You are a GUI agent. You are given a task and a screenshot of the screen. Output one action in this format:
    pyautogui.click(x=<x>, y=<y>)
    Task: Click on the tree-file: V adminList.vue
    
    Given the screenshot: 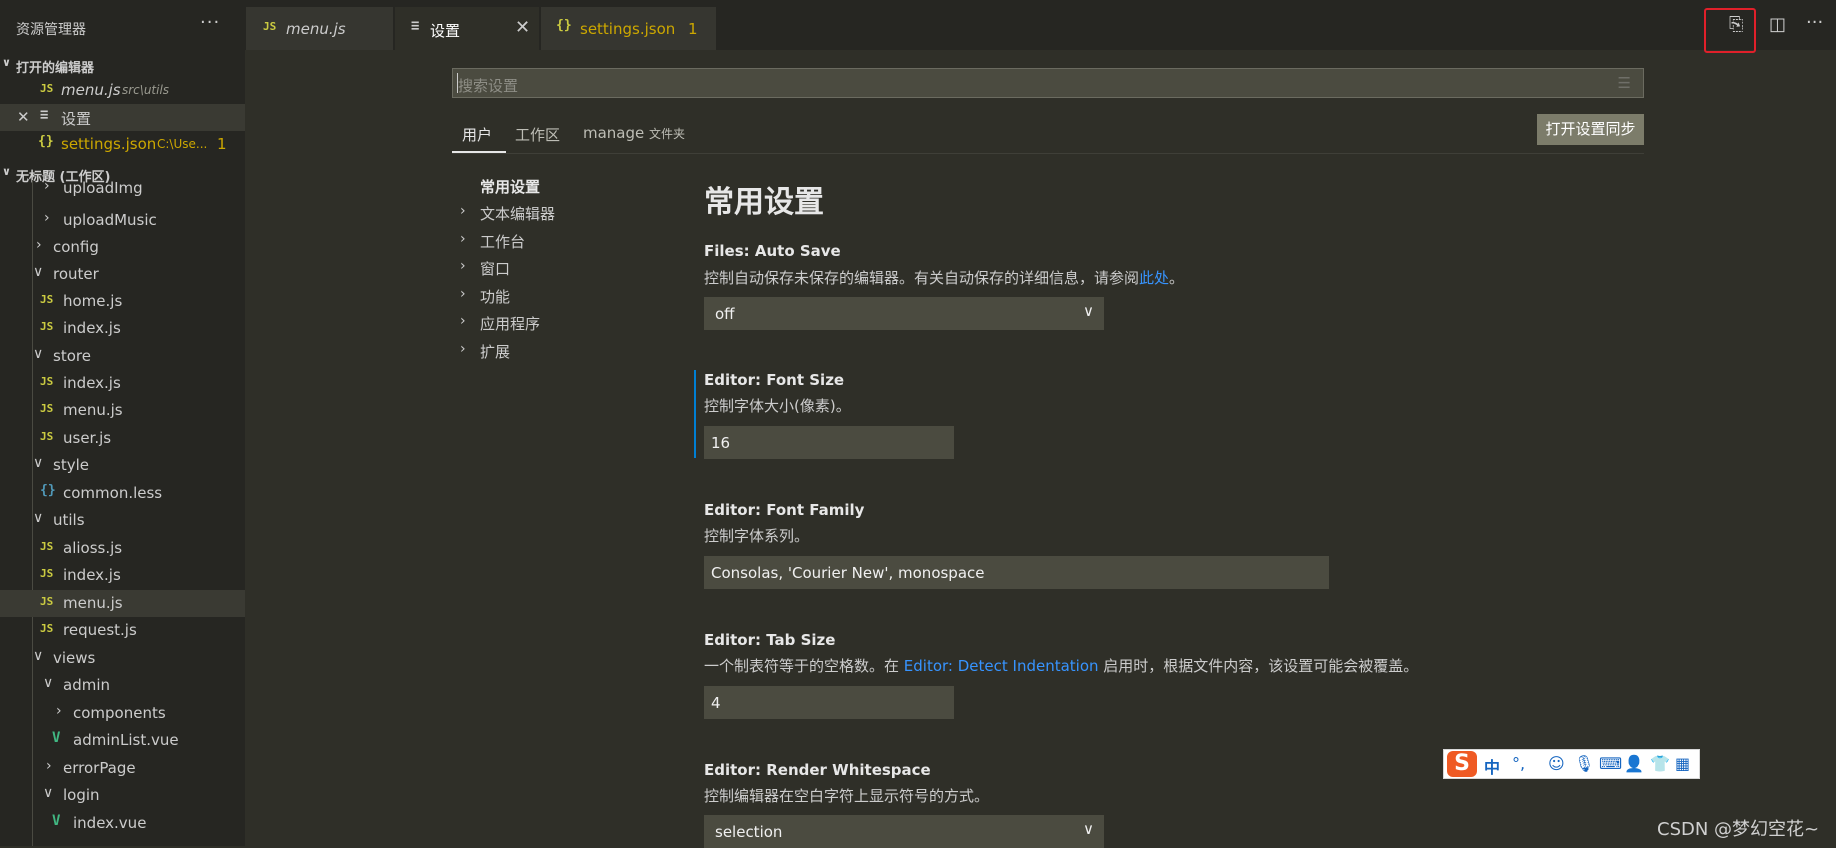 What is the action you would take?
    pyautogui.click(x=122, y=740)
    